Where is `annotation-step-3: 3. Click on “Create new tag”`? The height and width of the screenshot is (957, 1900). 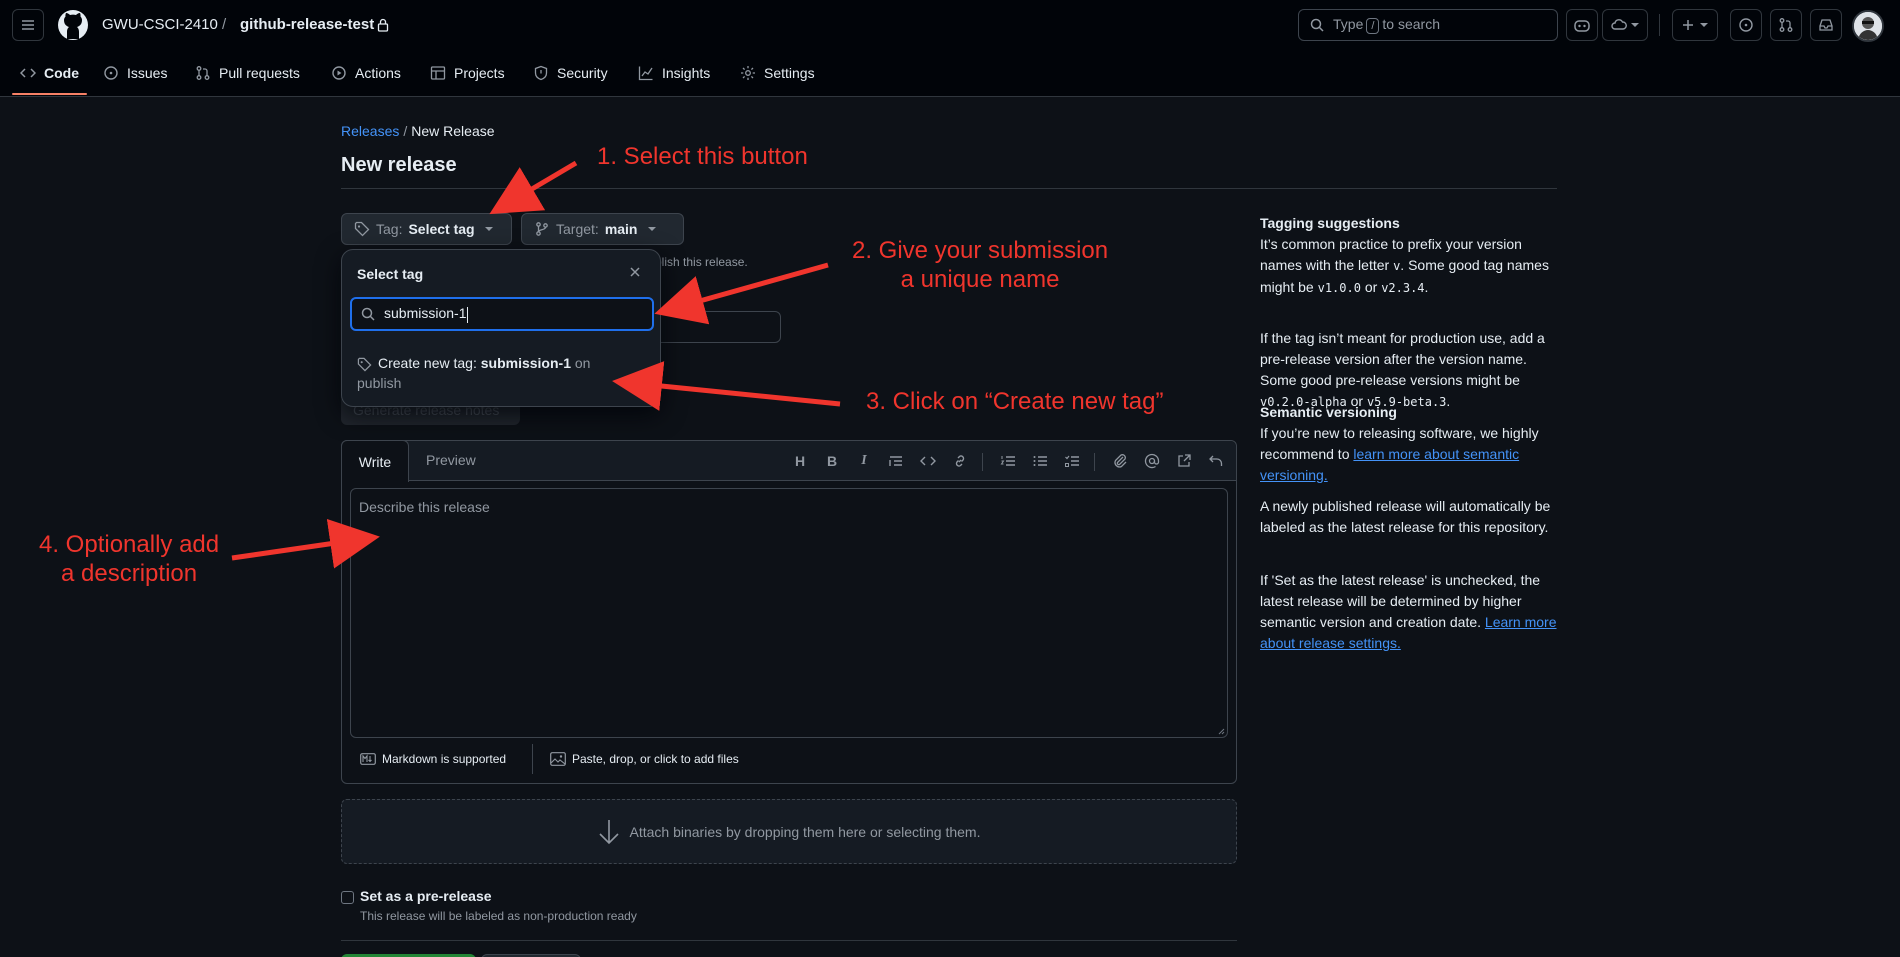
annotation-step-3: 3. Click on “Create new tag” is located at coordinates (1015, 401).